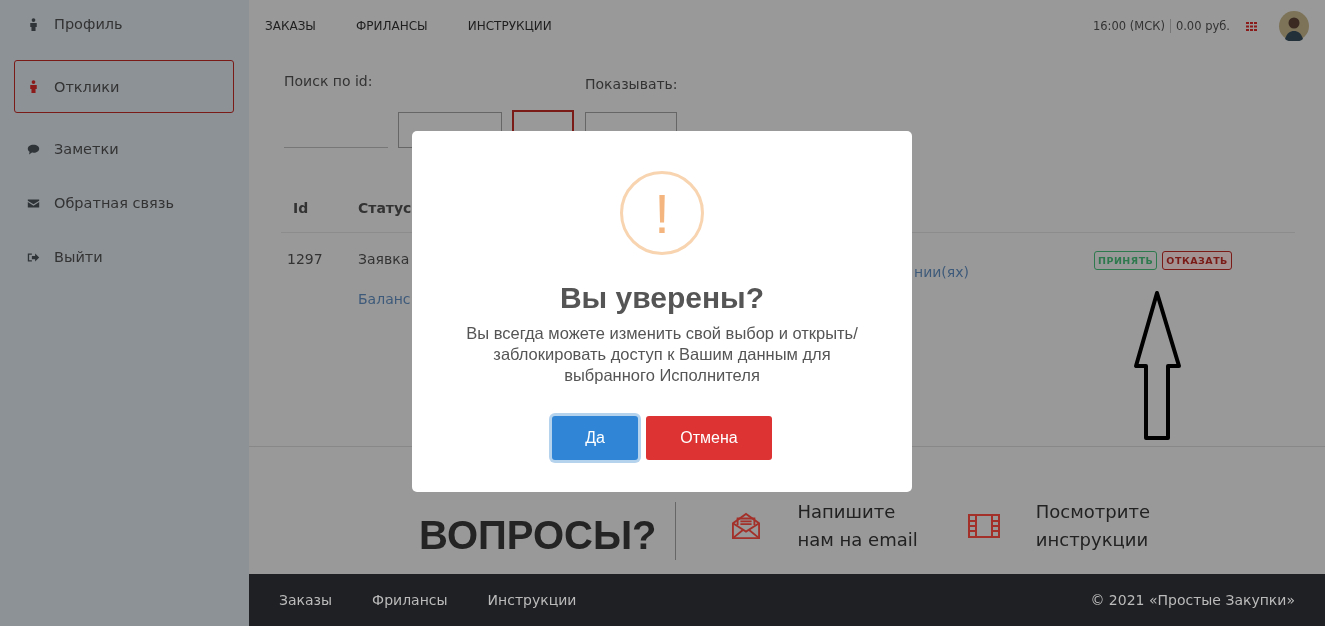 This screenshot has height=626, width=1325. I want to click on warning-icon: !, so click(662, 213).